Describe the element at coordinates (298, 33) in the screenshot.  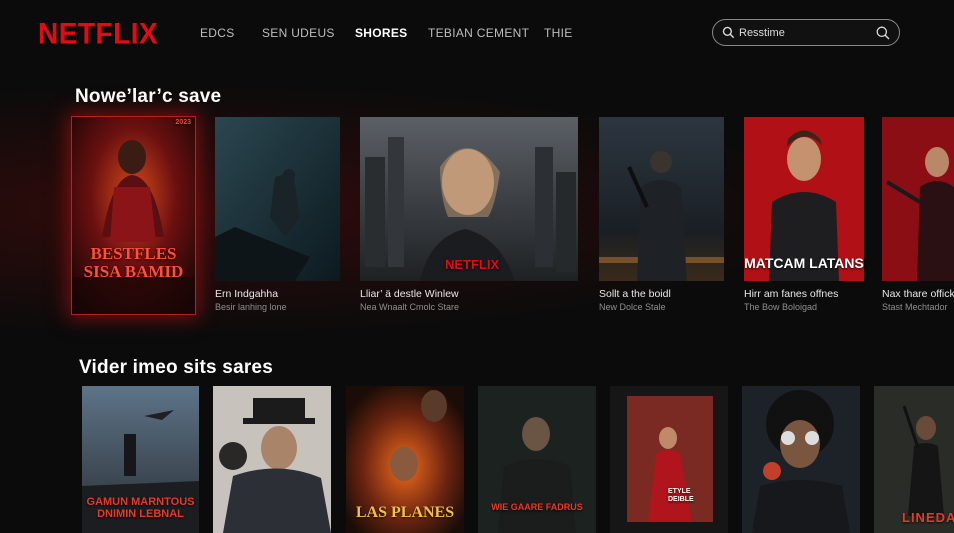
I see `nav-item-2: SEN UDEUS` at that location.